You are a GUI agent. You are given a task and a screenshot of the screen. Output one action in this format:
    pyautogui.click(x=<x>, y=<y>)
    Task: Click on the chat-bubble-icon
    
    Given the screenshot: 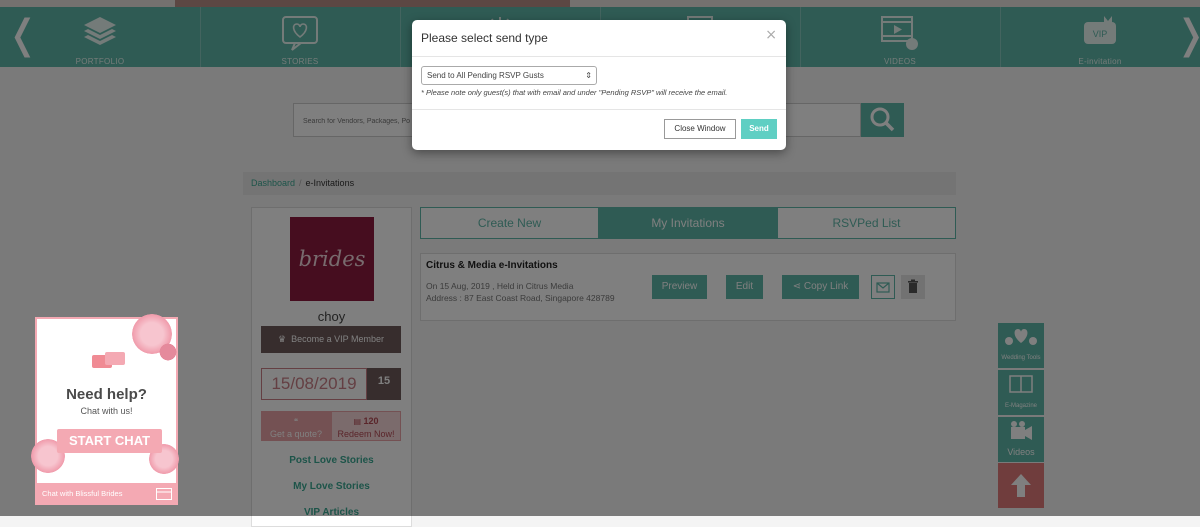 What is the action you would take?
    pyautogui.click(x=108, y=360)
    